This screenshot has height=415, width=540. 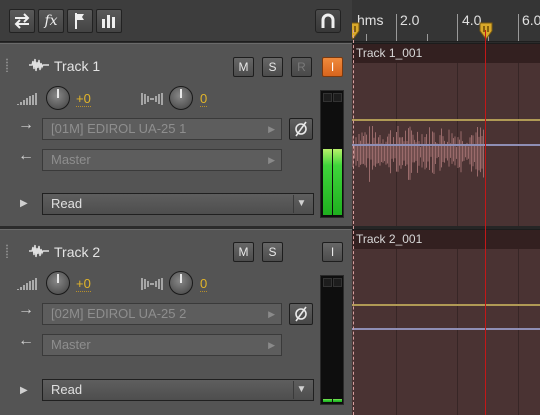 I want to click on audio-waveform, so click(x=418, y=153).